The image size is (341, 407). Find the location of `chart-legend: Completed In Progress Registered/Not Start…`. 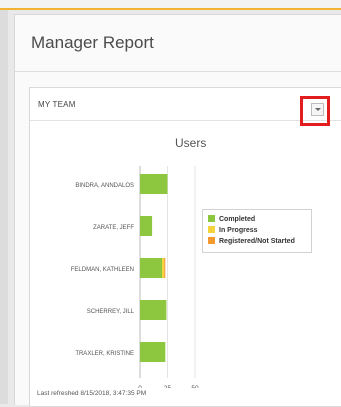

chart-legend: Completed In Progress Registered/Not Start… is located at coordinates (257, 231).